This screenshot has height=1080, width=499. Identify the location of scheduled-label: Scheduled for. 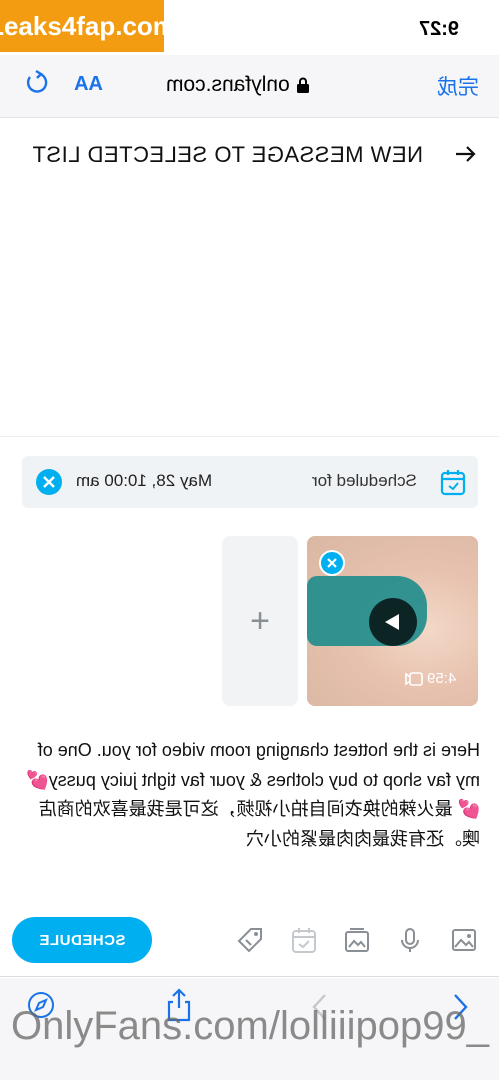
(364, 480).